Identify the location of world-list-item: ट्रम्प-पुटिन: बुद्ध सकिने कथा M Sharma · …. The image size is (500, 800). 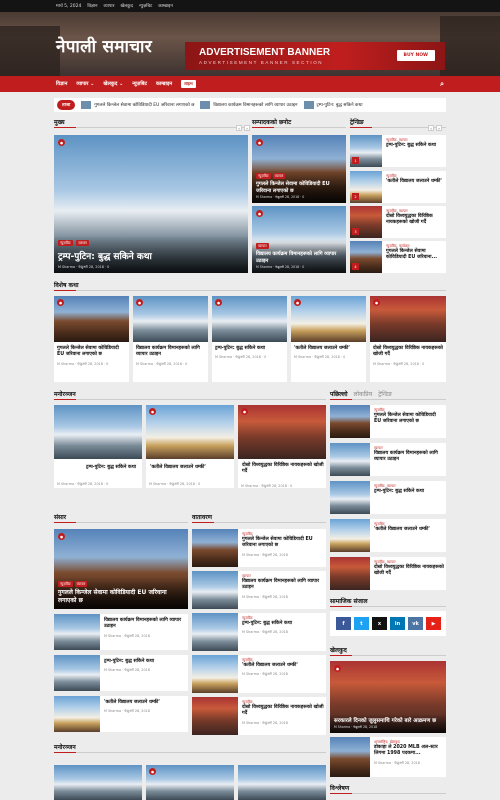
(121, 673).